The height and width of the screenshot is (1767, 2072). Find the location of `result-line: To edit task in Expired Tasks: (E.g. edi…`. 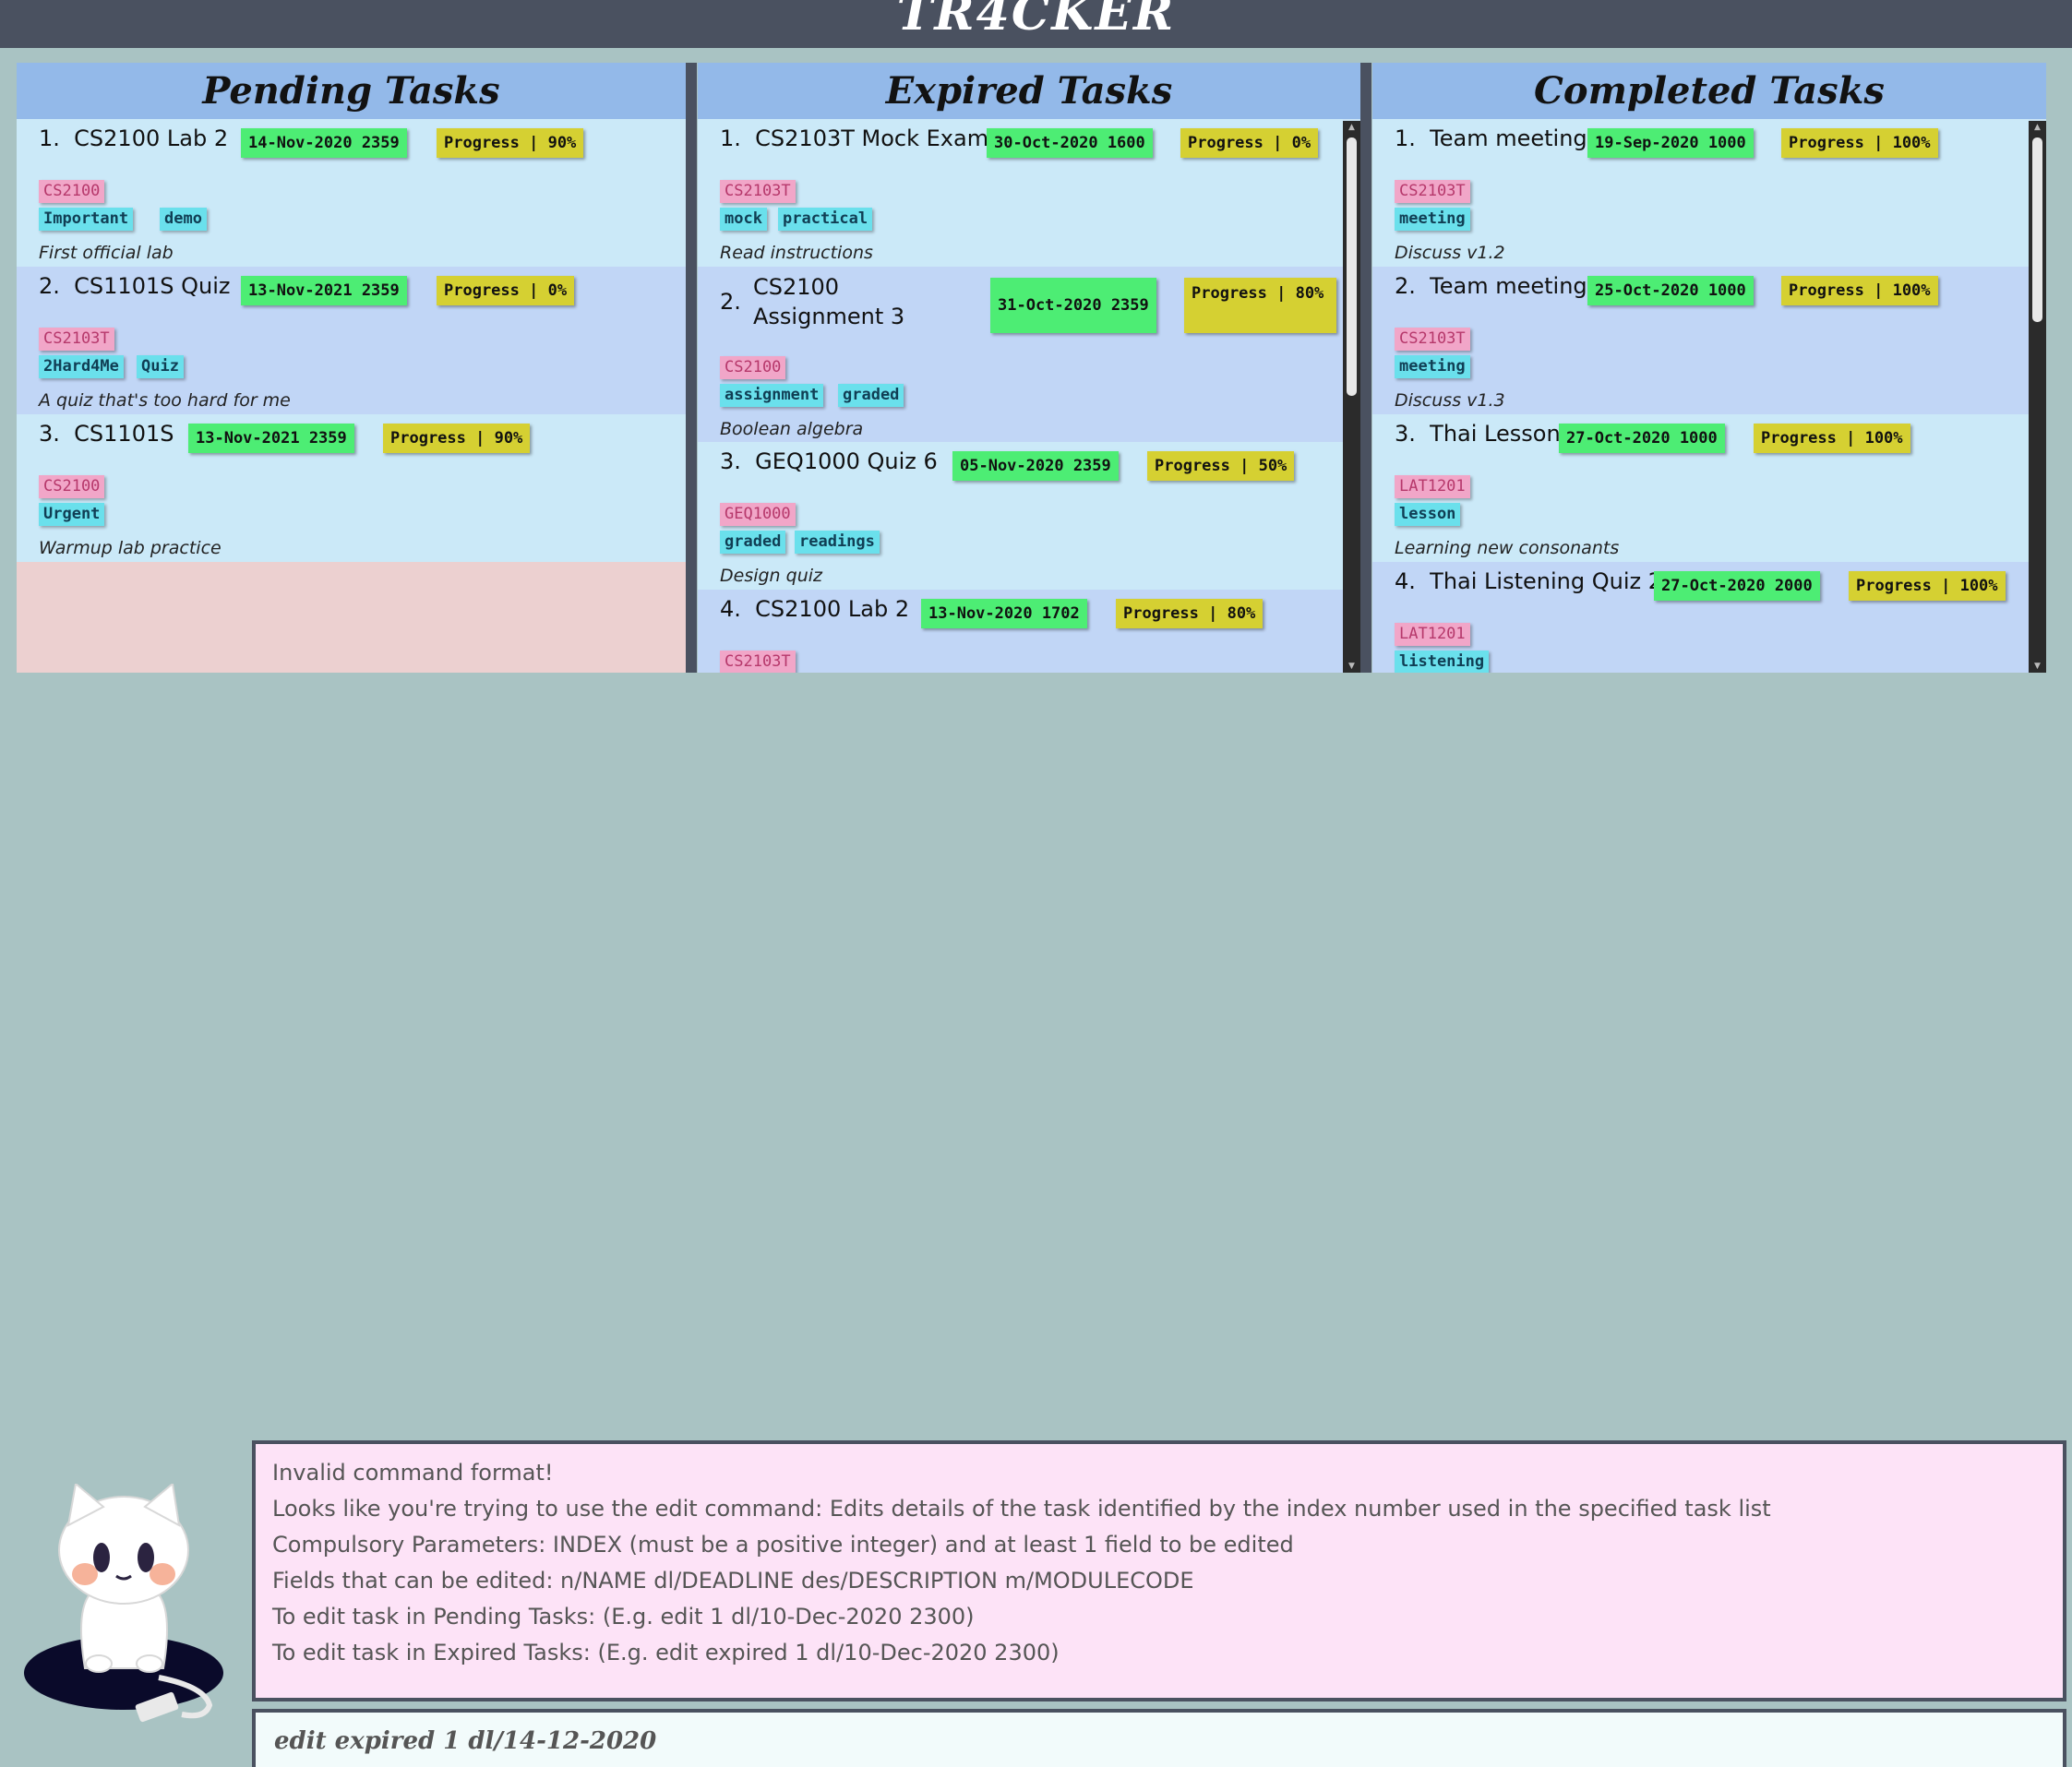

result-line: To edit task in Expired Tasks: (E.g. edi… is located at coordinates (666, 1653).